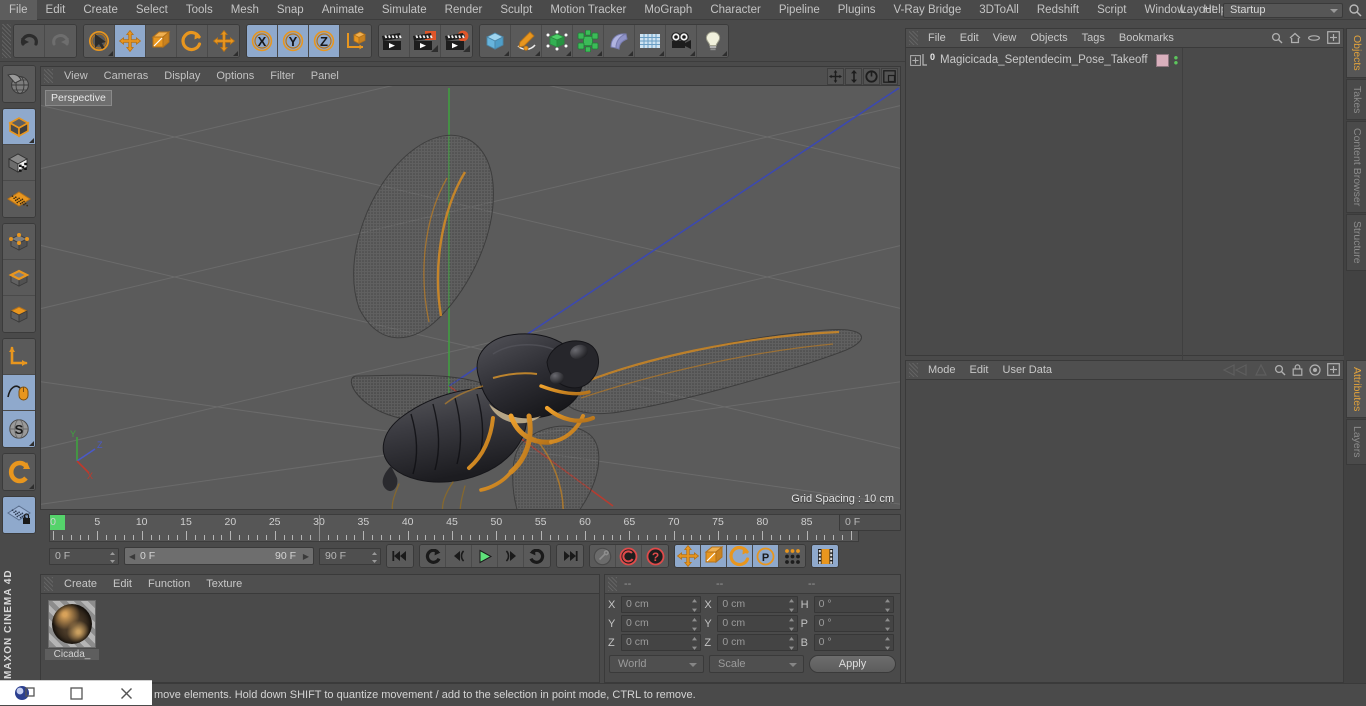 The height and width of the screenshot is (706, 1366). What do you see at coordinates (969, 38) in the screenshot?
I see `object-menu-edit: Edit` at bounding box center [969, 38].